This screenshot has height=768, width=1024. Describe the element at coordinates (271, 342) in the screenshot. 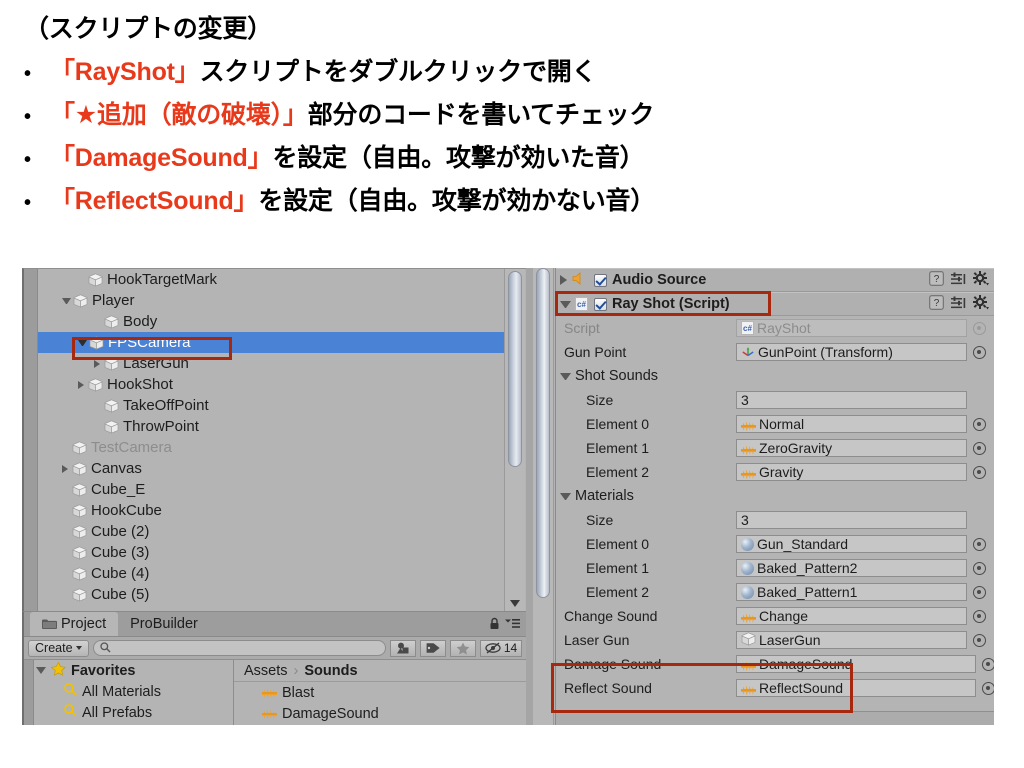

I see `hierarchy-item: FPSCamera` at that location.